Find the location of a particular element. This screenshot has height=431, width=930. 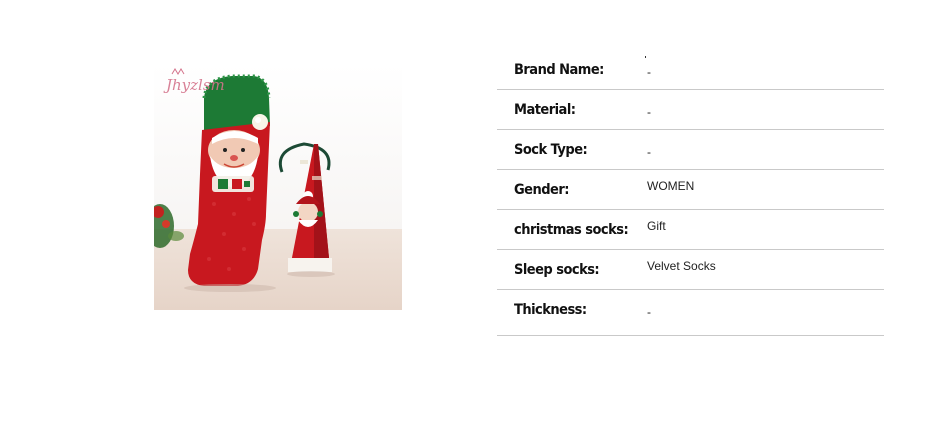

spec-row-gender: Gender: WOMEN is located at coordinates (690, 190).